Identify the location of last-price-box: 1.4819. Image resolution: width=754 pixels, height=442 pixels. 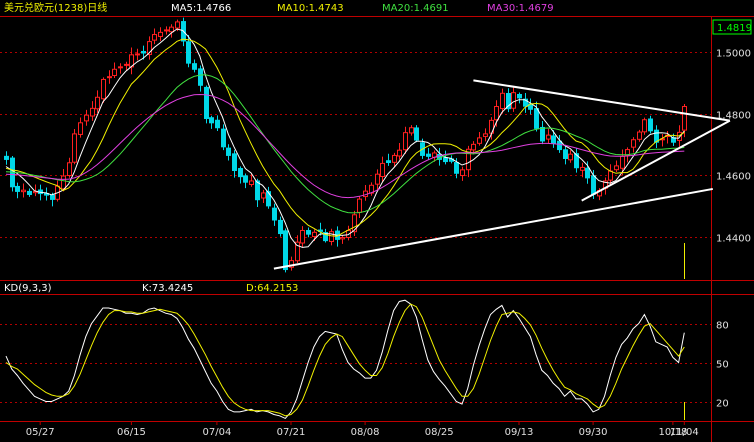
(732, 27).